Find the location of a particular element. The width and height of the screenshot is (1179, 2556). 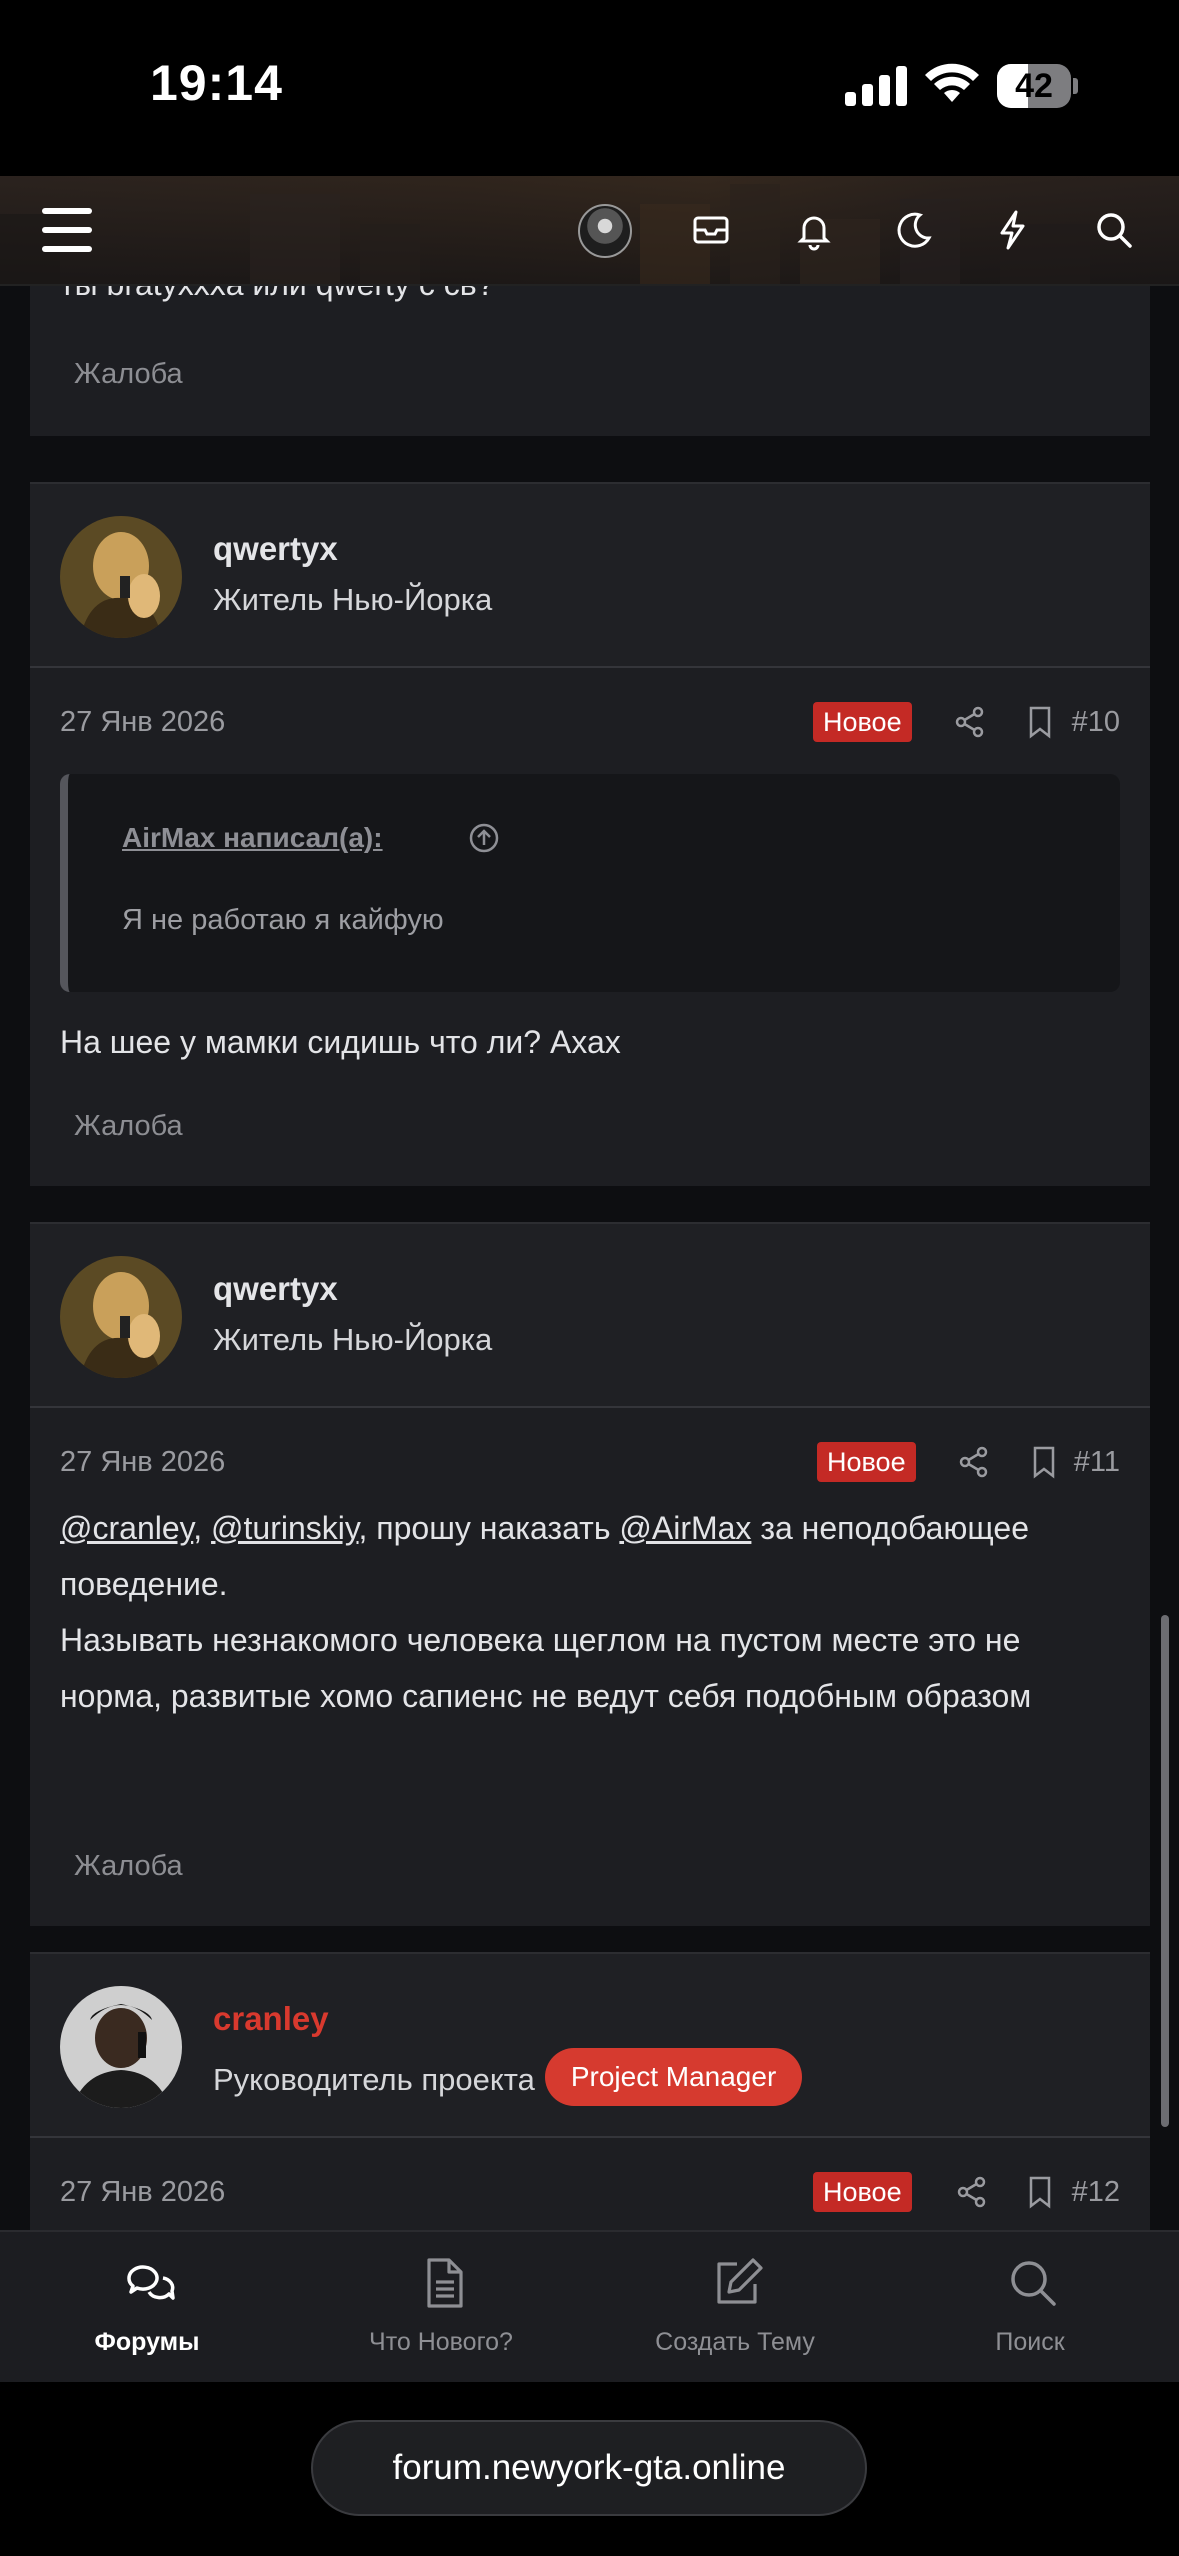

mention-link: @cranley is located at coordinates (126, 1528).